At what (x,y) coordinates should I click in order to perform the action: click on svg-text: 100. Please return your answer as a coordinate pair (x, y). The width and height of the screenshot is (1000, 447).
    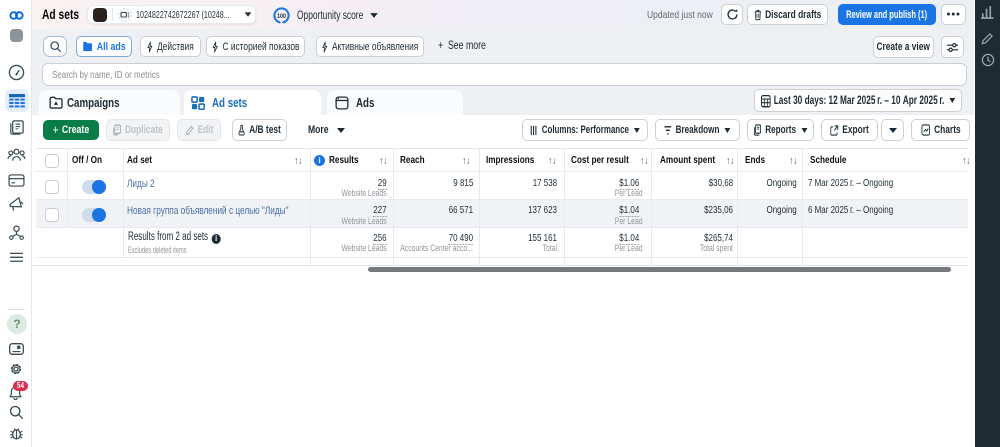
    Looking at the image, I should click on (281, 16).